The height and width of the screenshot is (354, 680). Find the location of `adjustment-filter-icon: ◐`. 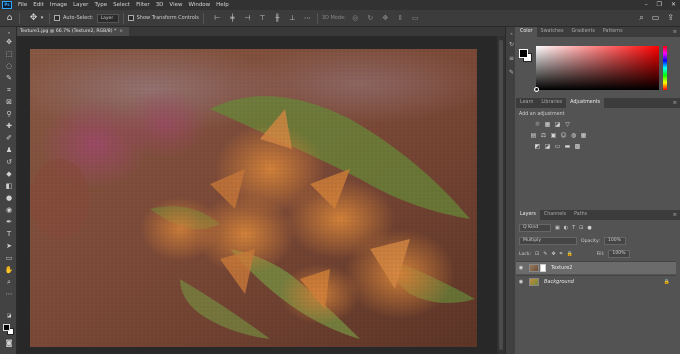

adjustment-filter-icon: ◐ is located at coordinates (566, 228).